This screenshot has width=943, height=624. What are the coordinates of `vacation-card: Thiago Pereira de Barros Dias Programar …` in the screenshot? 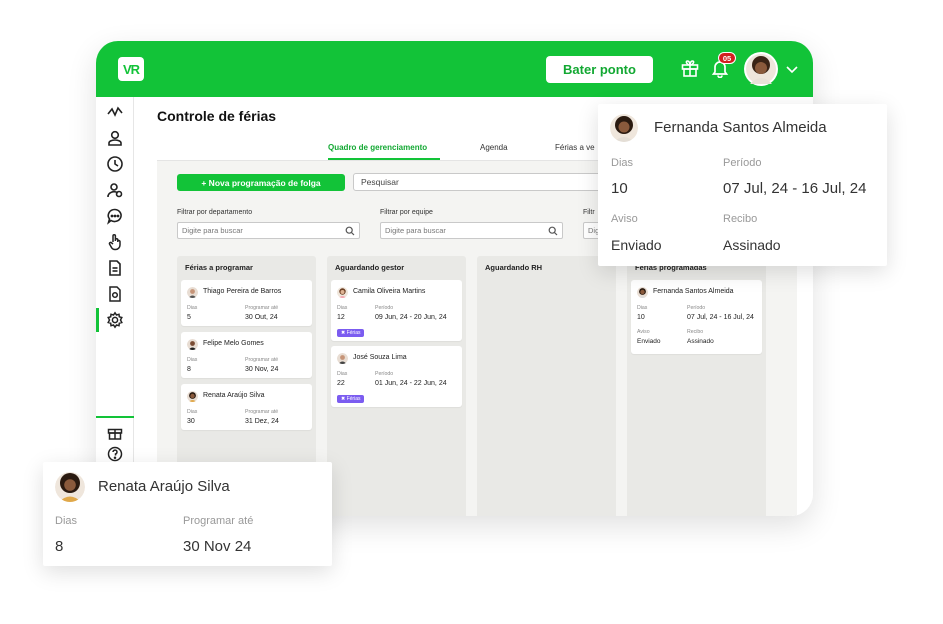 It's located at (246, 303).